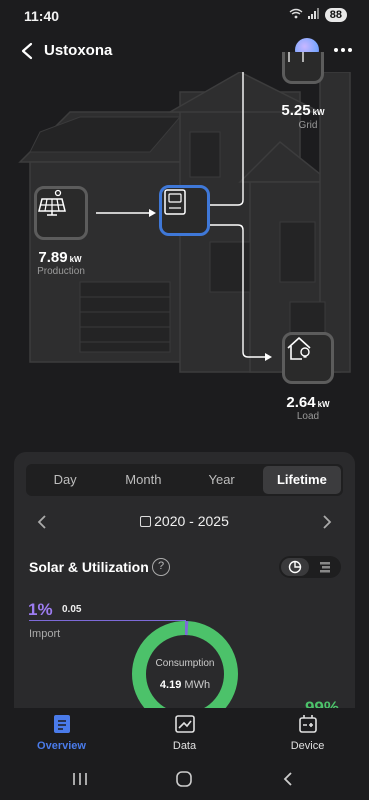  I want to click on production-value-number: 7.89, so click(53, 257).